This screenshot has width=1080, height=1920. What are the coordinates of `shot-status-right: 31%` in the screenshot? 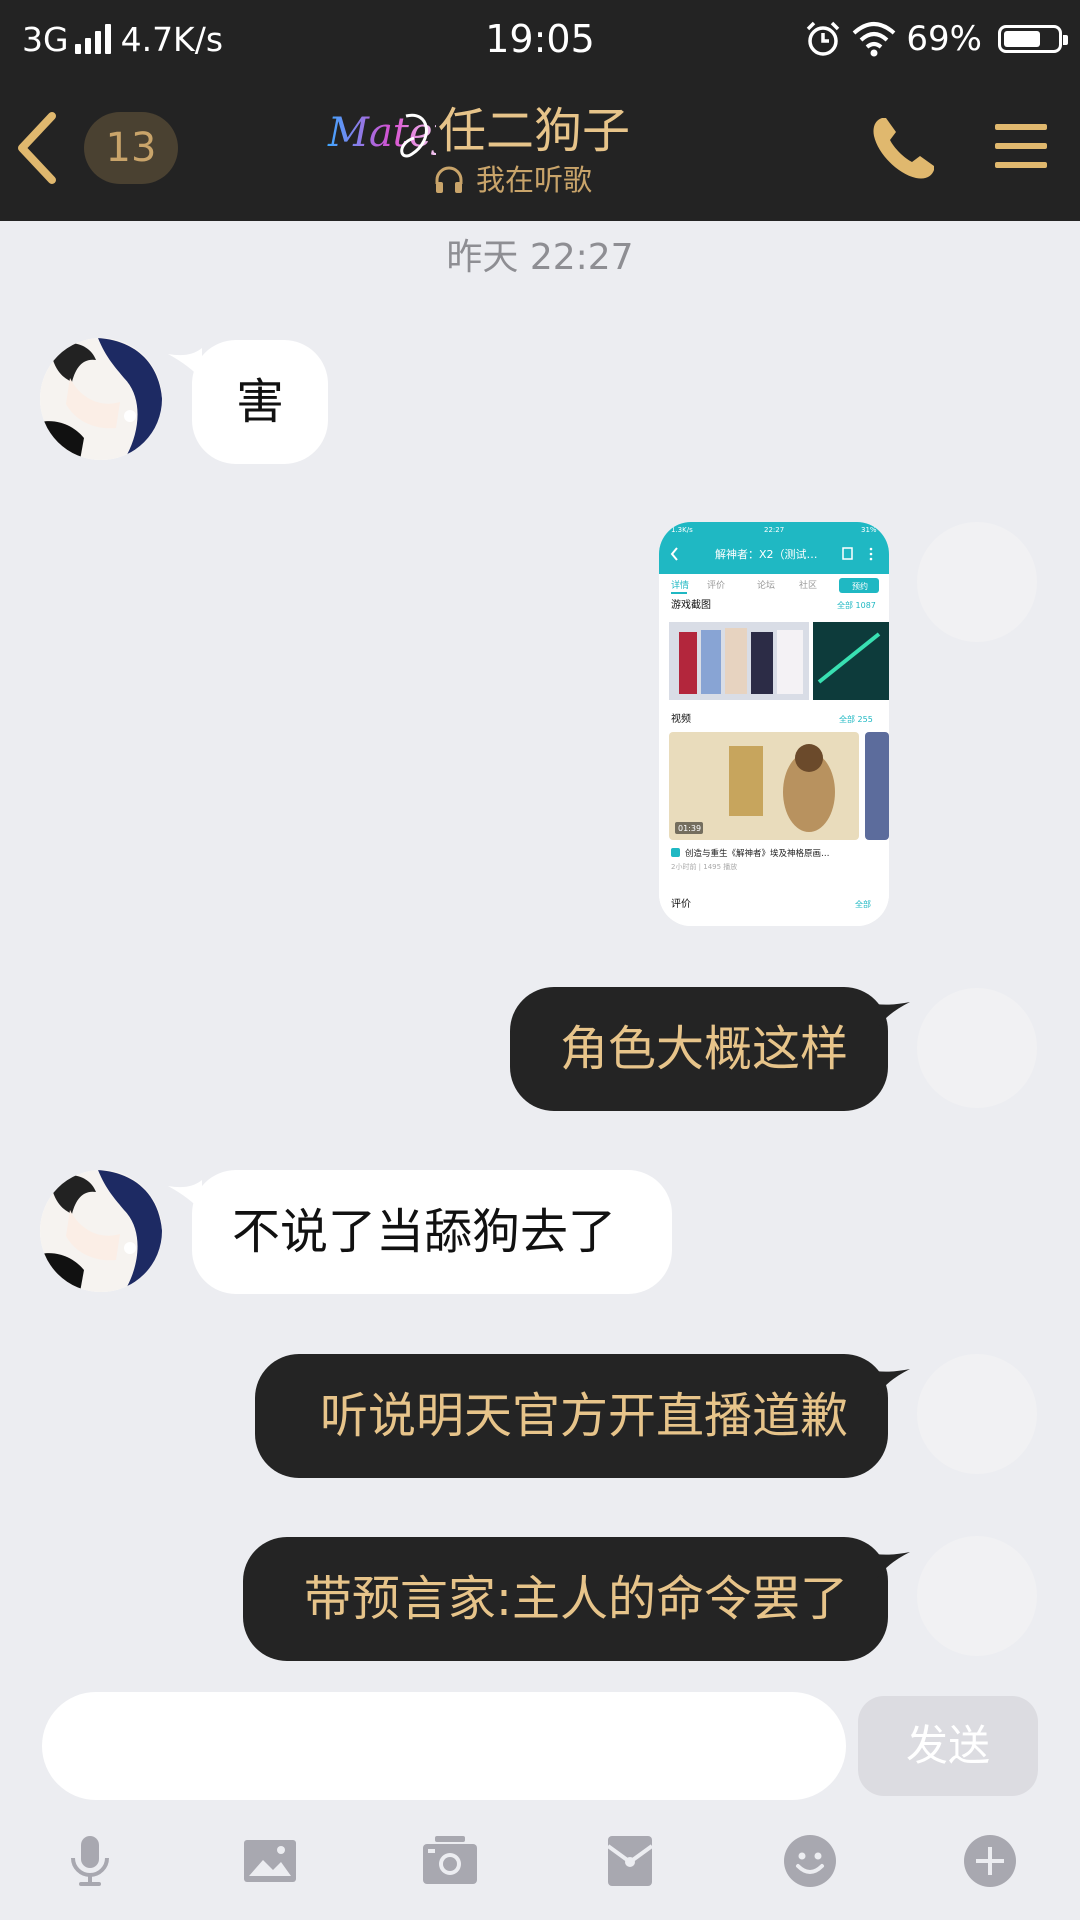 It's located at (869, 530).